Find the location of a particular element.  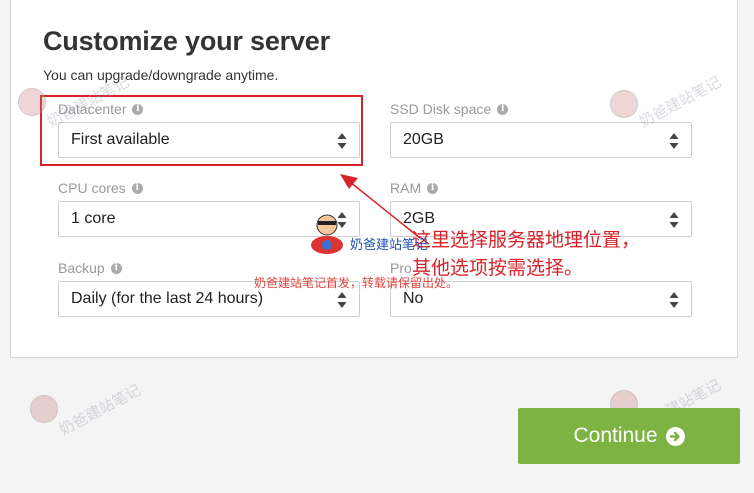

continue-button: Continue is located at coordinates (629, 436).